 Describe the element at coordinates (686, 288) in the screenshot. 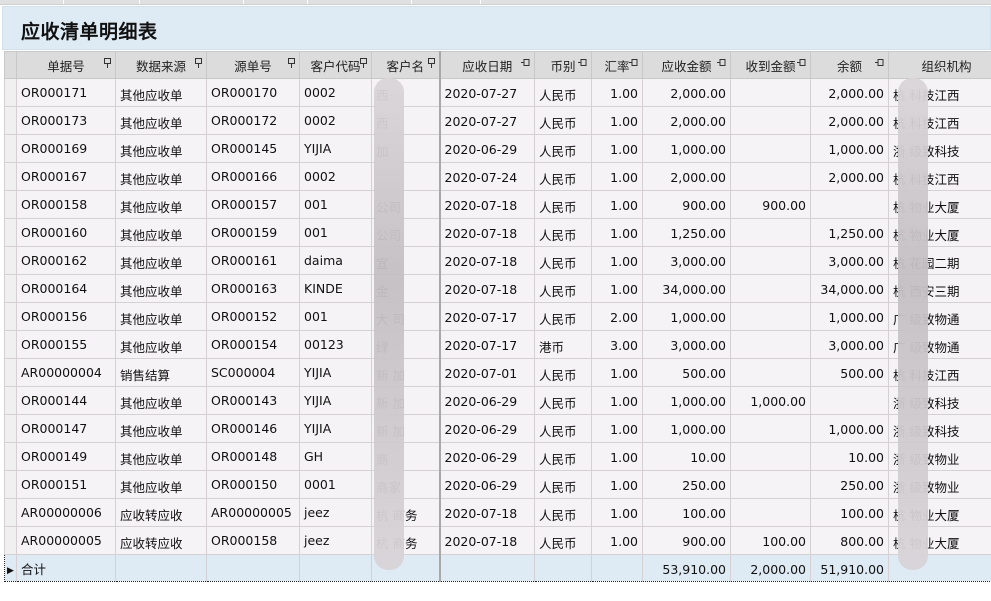

I see `cell-receivable: 34,000.00` at that location.